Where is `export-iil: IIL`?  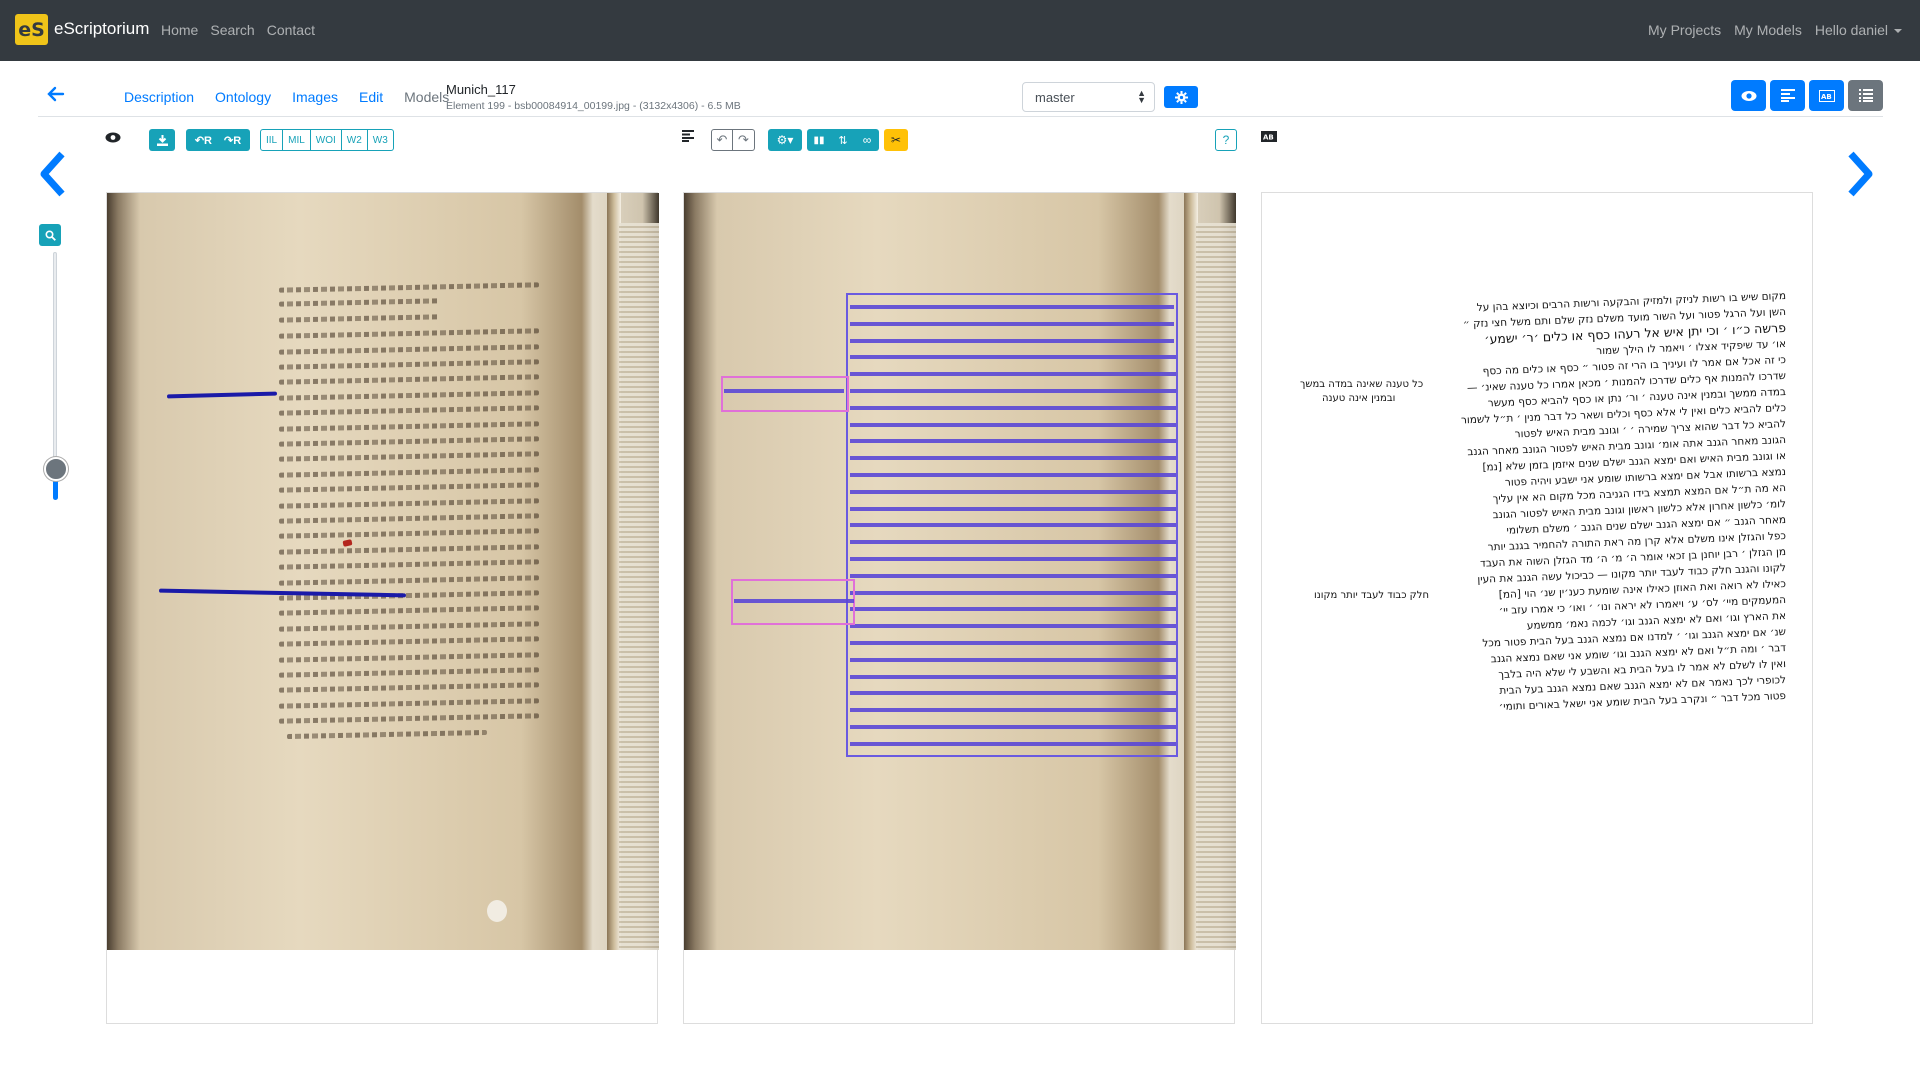 export-iil: IIL is located at coordinates (272, 140).